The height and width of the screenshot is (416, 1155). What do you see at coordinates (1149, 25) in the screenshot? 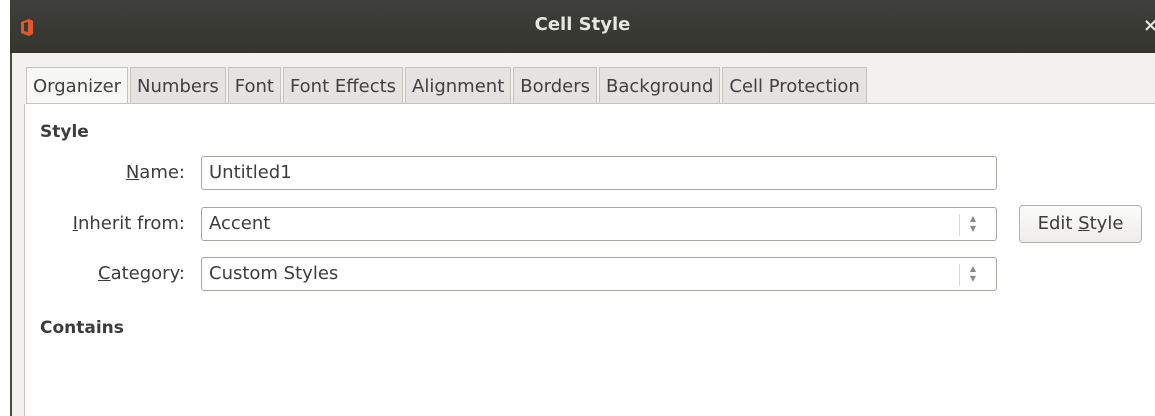
I see `close-icon: ×` at bounding box center [1149, 25].